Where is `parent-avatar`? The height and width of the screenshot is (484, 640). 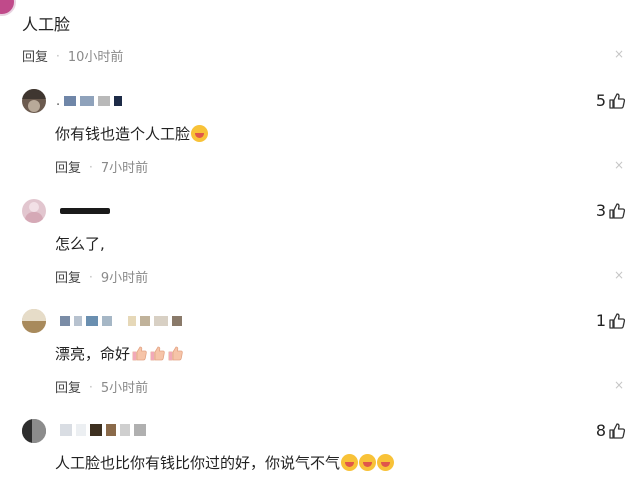 parent-avatar is located at coordinates (8, 8).